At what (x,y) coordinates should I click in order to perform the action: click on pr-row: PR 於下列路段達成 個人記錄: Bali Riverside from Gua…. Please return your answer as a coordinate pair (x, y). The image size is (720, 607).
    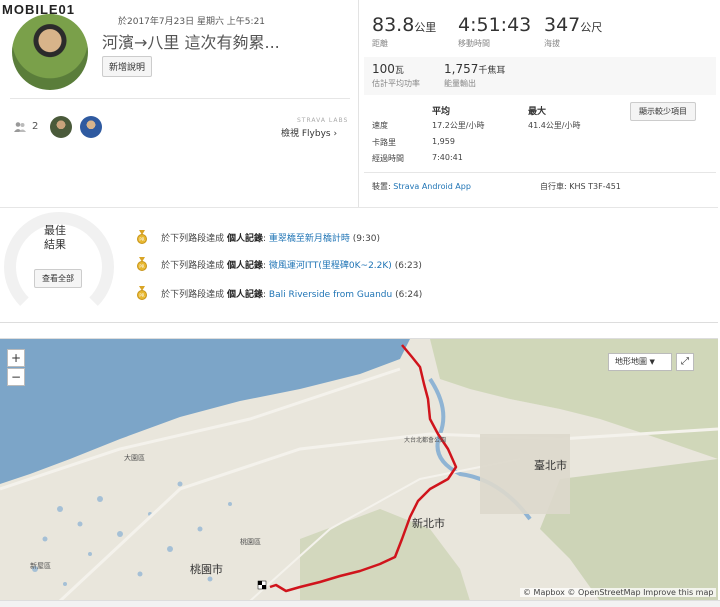
    Looking at the image, I should click on (279, 291).